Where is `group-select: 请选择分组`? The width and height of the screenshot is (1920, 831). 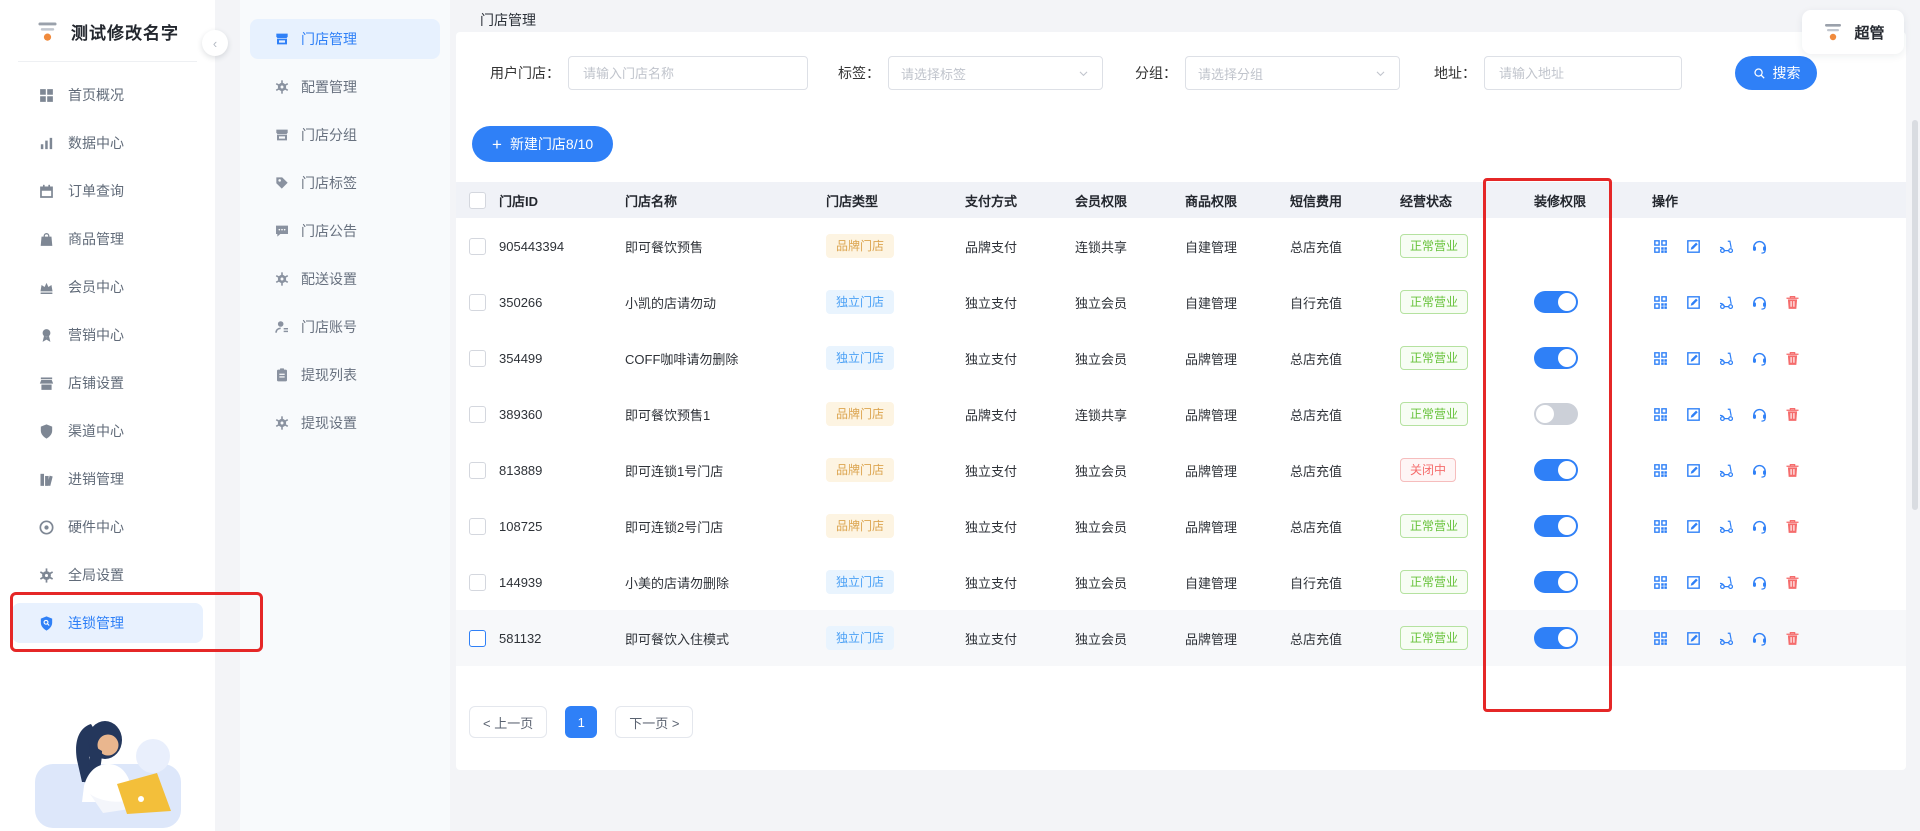
group-select: 请选择分组 is located at coordinates (1292, 73).